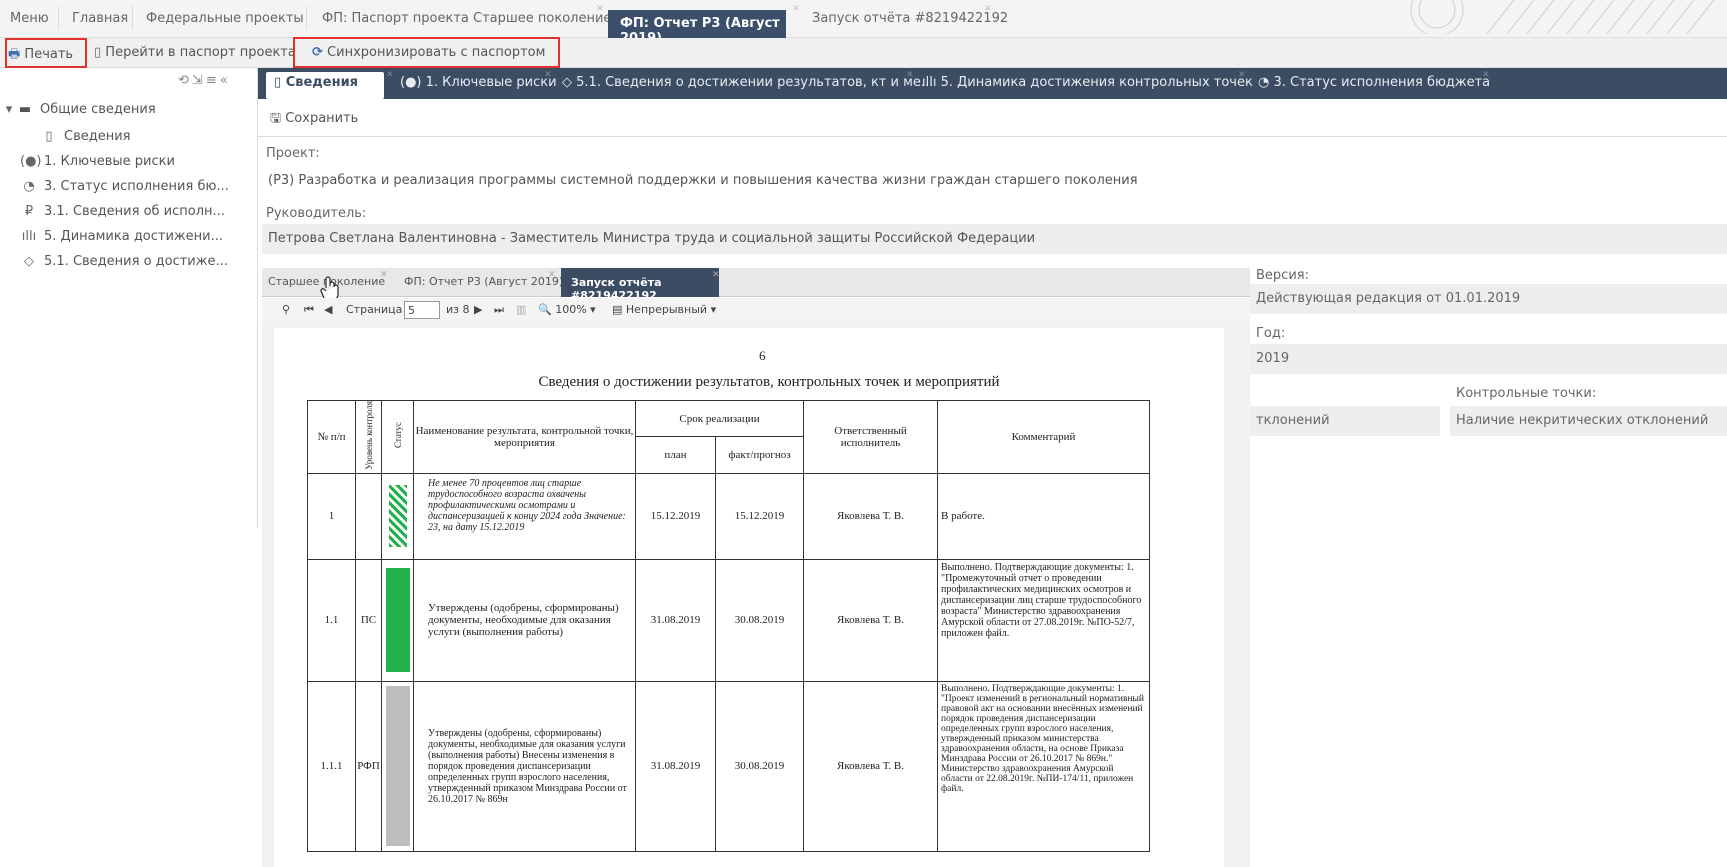  I want to click on version-field: Действующая редакция от 01.01.2019, so click(1488, 299).